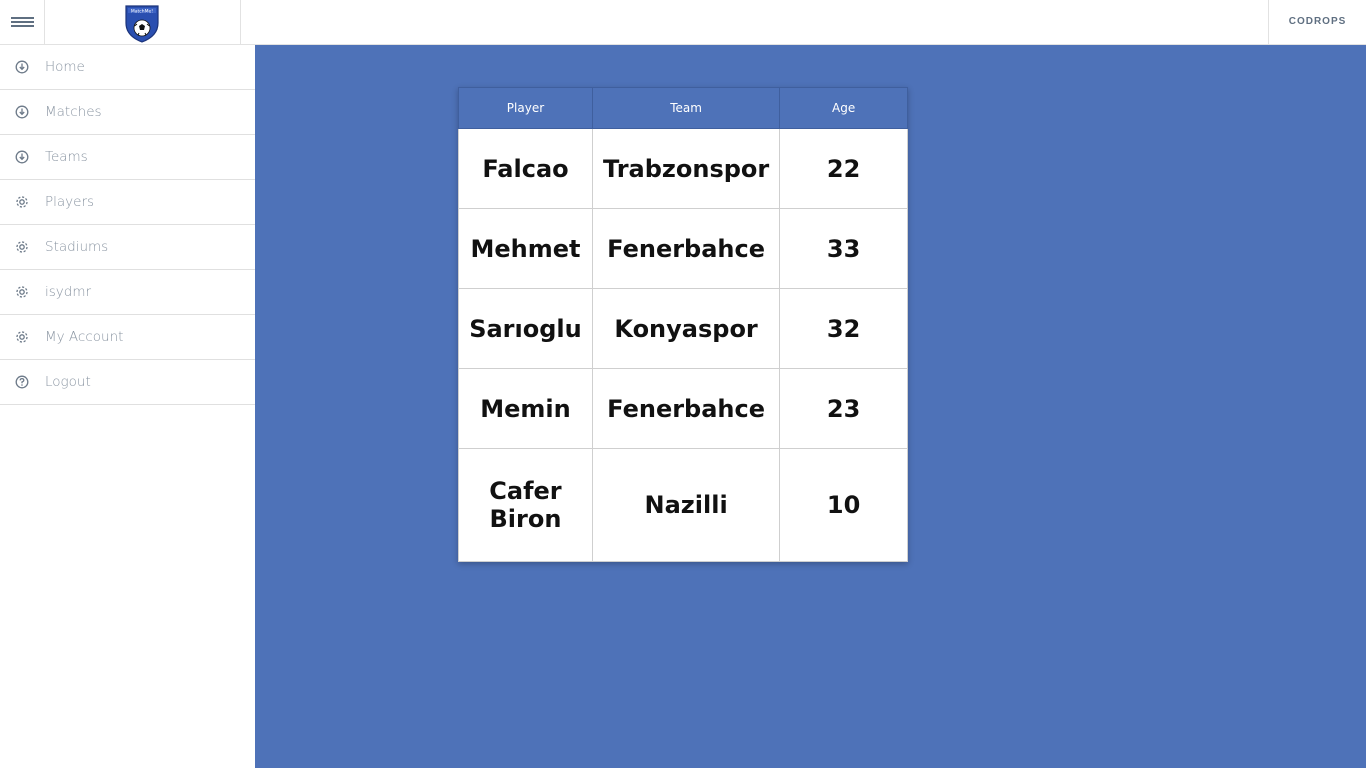 The width and height of the screenshot is (1366, 768). Describe the element at coordinates (525, 168) in the screenshot. I see `player-cell: Falcao` at that location.